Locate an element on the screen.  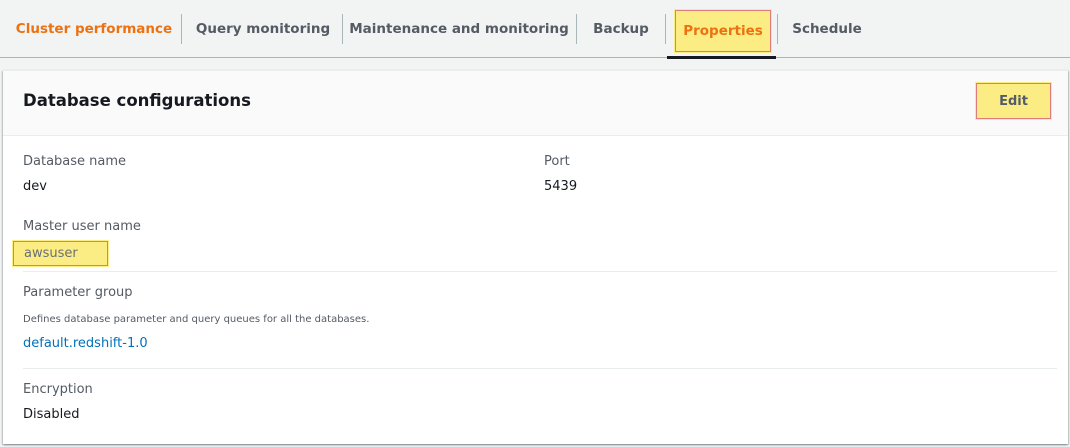
database-name-value: dev is located at coordinates (35, 186).